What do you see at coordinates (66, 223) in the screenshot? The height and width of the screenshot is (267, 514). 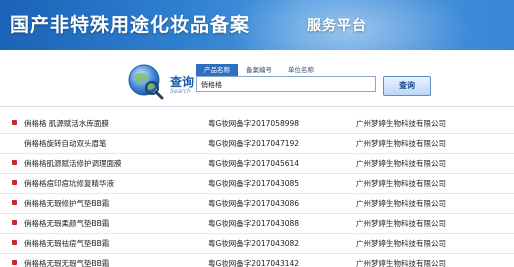 I see `product-name-link: 俏格格无瑕柔颜气垫BB霜` at bounding box center [66, 223].